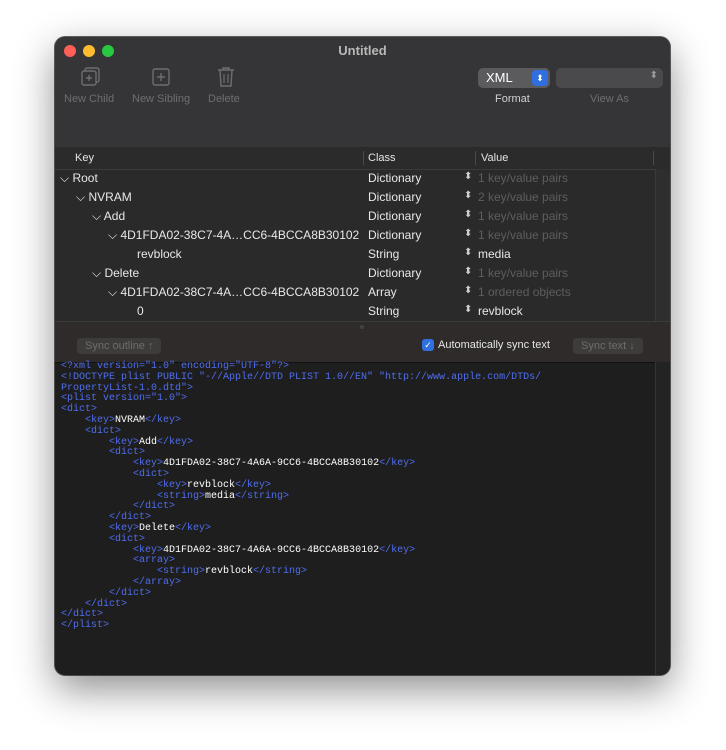 The height and width of the screenshot is (750, 726). I want to click on xml-content: Delete, so click(157, 528).